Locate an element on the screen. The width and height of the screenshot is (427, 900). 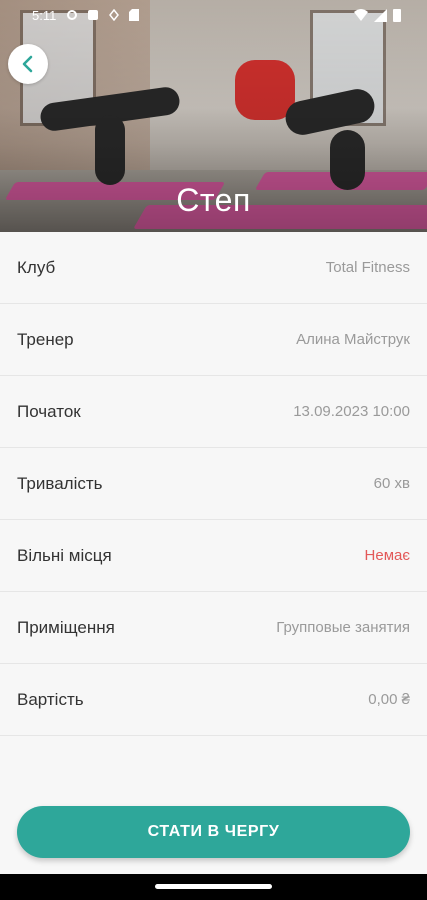
detail-value: 0,00 ₴ is located at coordinates (389, 699).